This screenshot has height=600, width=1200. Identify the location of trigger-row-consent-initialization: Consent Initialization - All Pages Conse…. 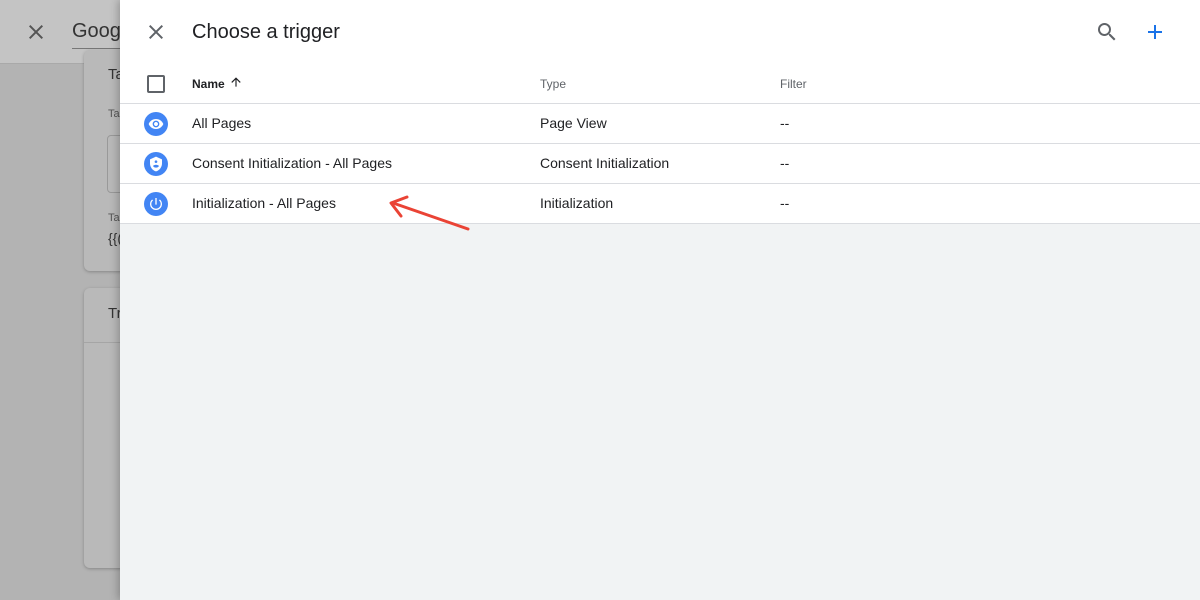
(660, 164).